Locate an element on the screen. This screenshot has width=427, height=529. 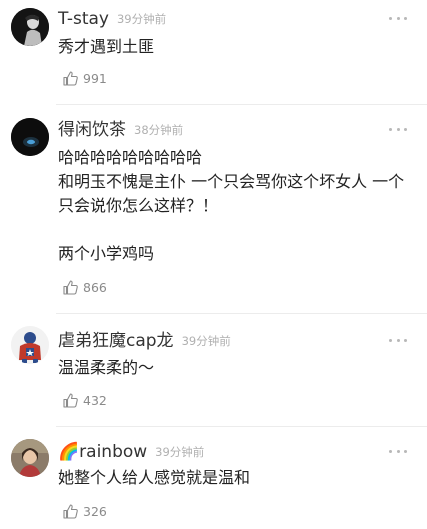
like-count: 432 is located at coordinates (95, 400).